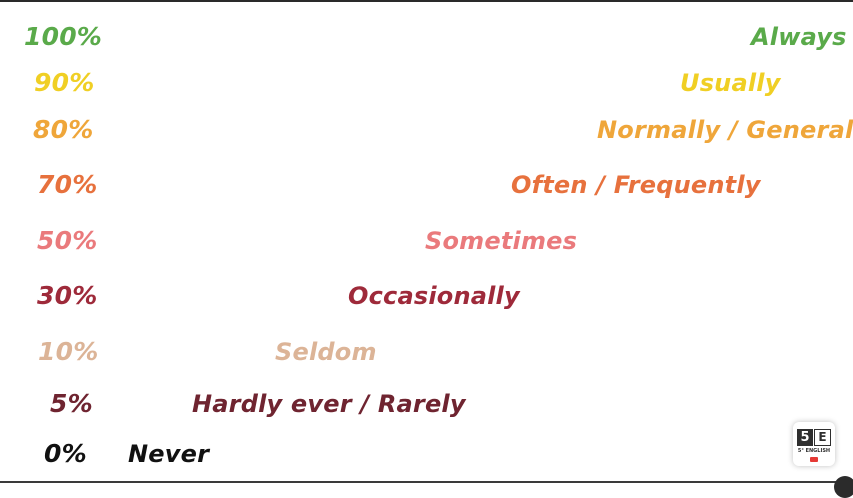  I want to click on corner-circle-icon, so click(843, 487).